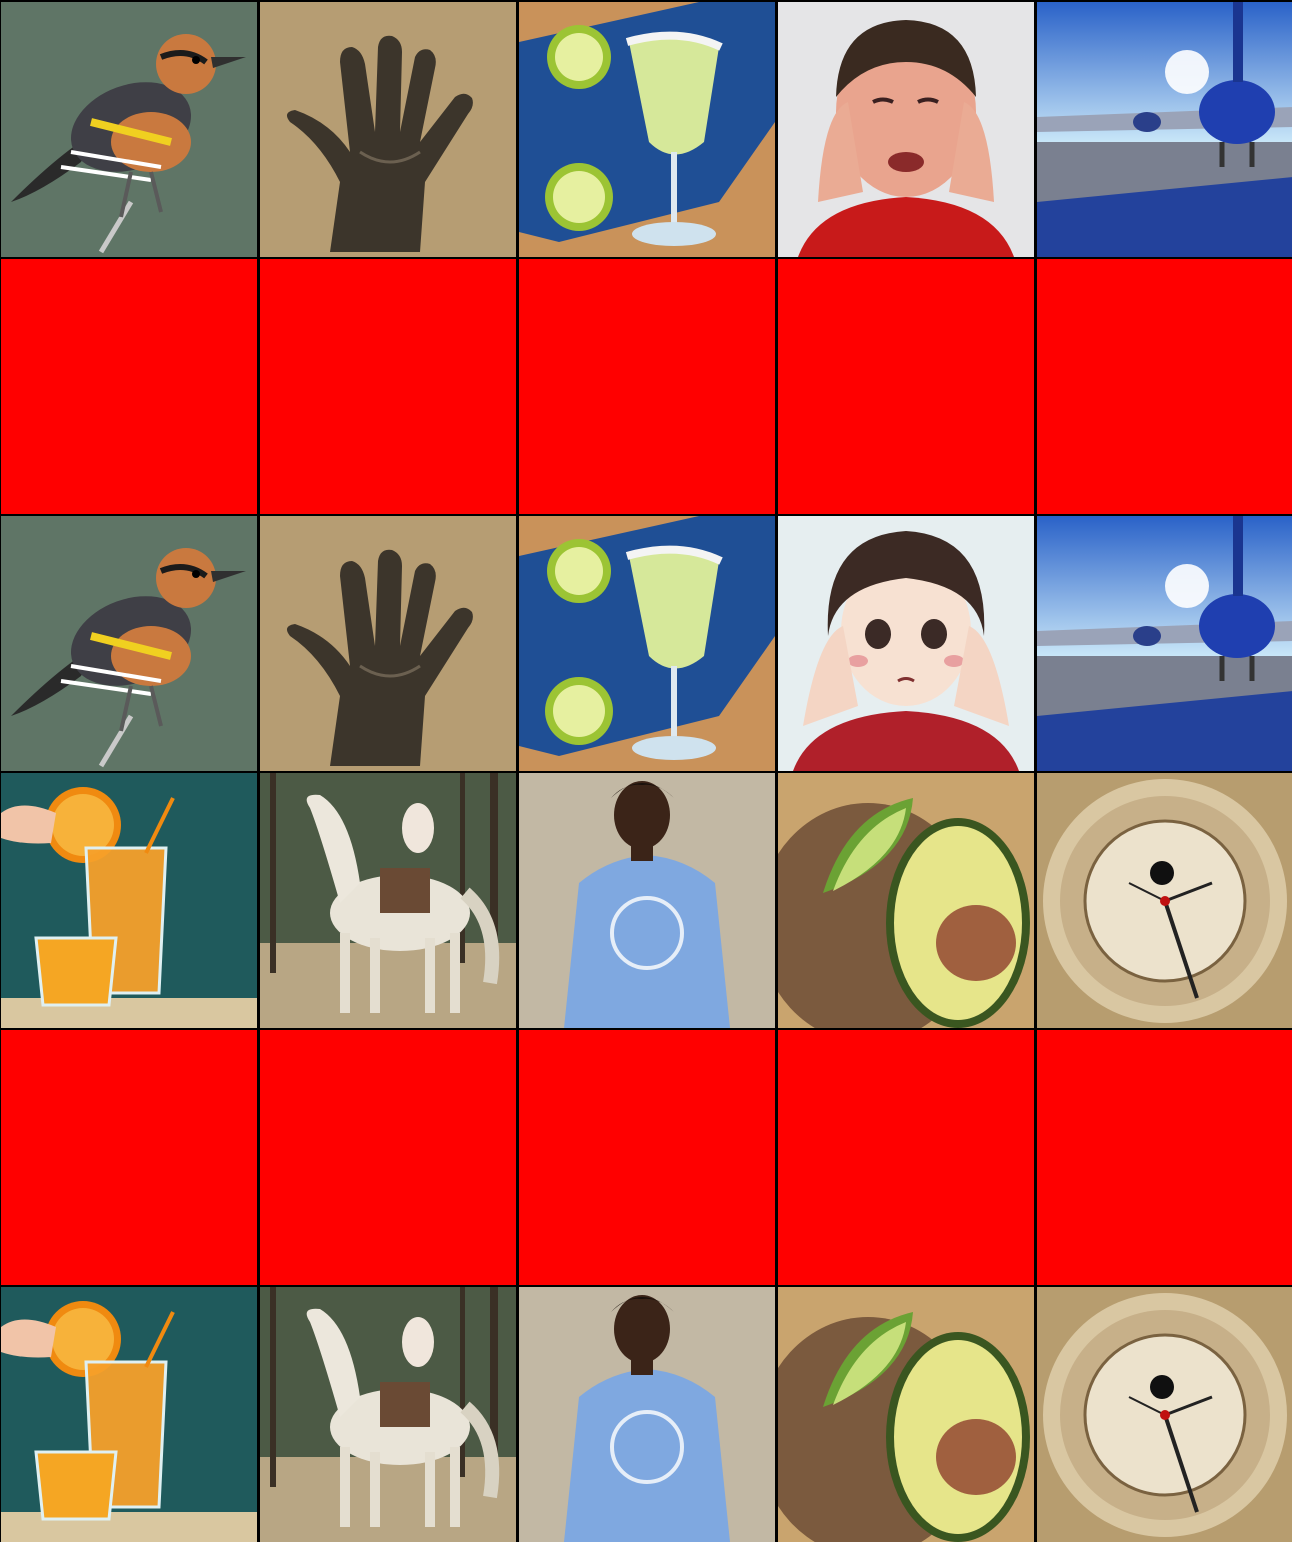  I want to click on cell-hand-photo, so click(388, 129).